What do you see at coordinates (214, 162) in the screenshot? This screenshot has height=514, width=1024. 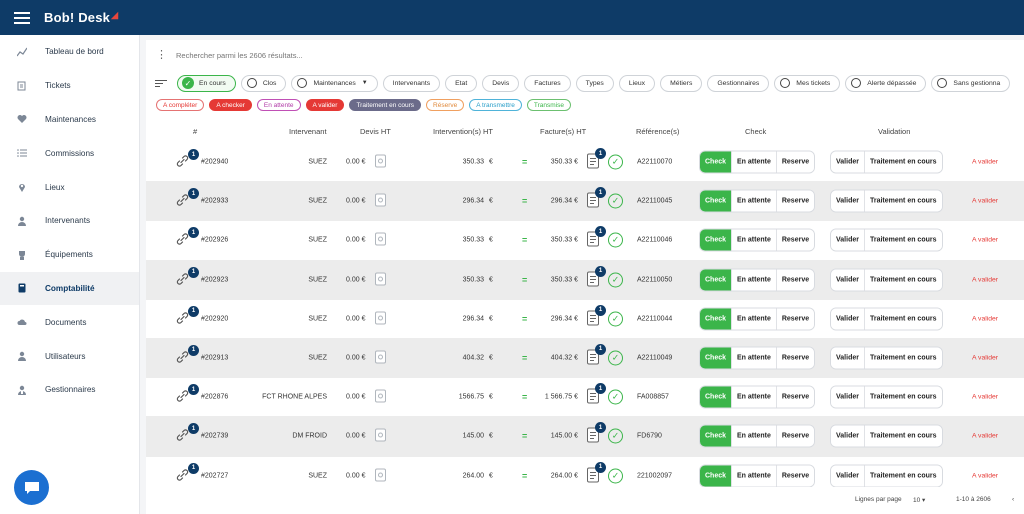 I see `ticket-id: #202940` at bounding box center [214, 162].